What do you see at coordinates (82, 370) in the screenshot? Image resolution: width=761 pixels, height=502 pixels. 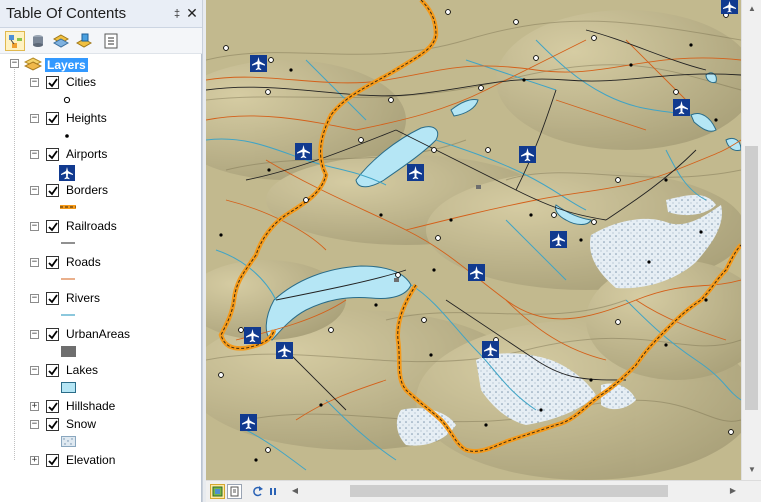 I see `layer-label-lakes: Lakes` at bounding box center [82, 370].